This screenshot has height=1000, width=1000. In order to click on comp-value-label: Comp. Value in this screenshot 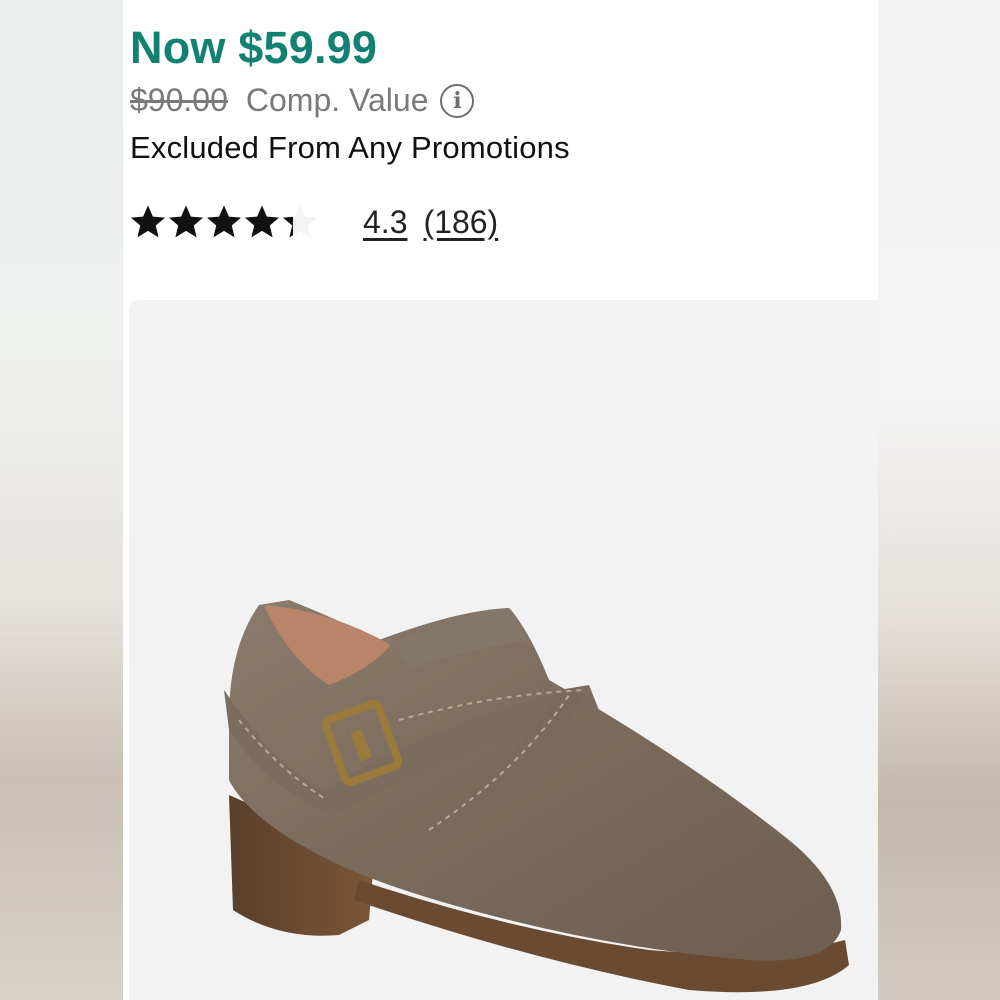, I will do `click(337, 100)`.